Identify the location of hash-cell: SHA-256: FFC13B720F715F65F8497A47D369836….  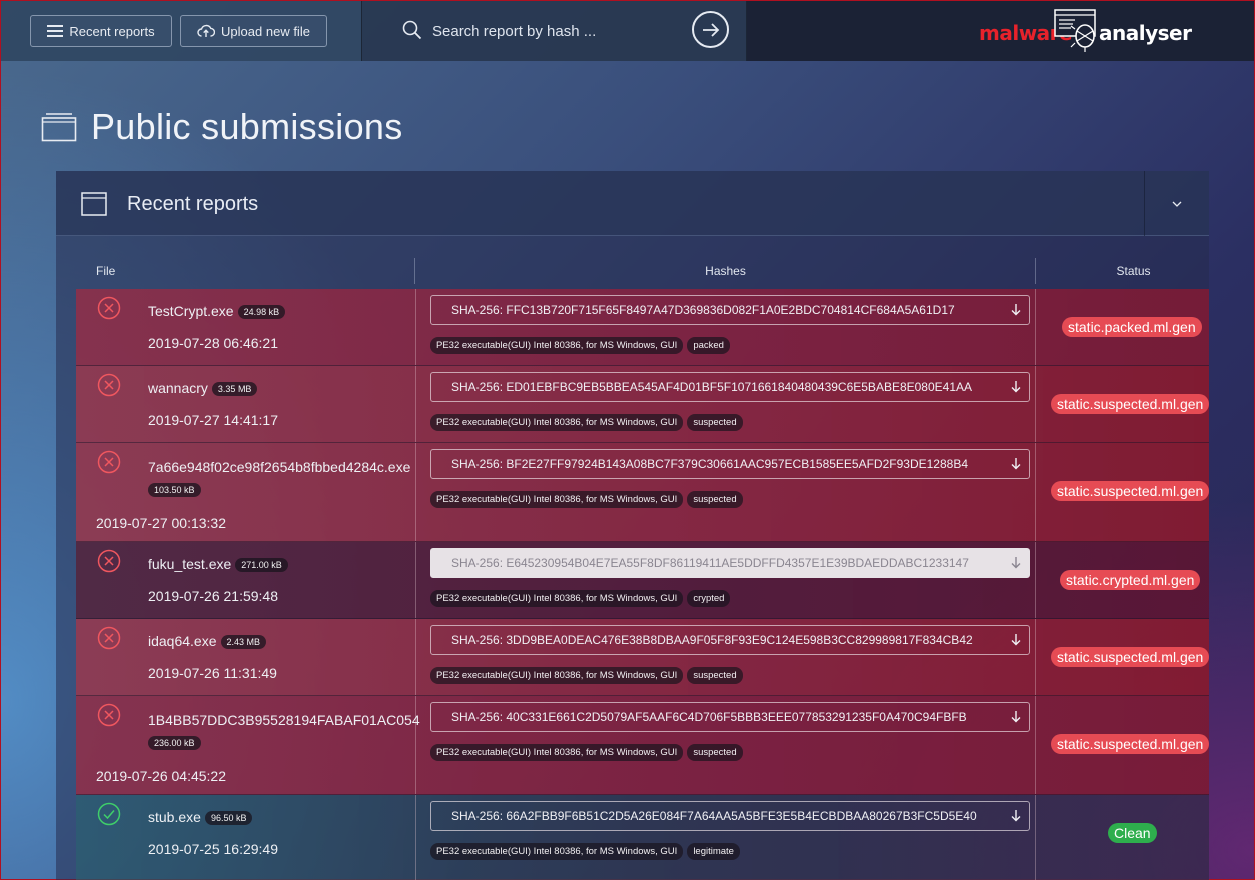
(726, 327).